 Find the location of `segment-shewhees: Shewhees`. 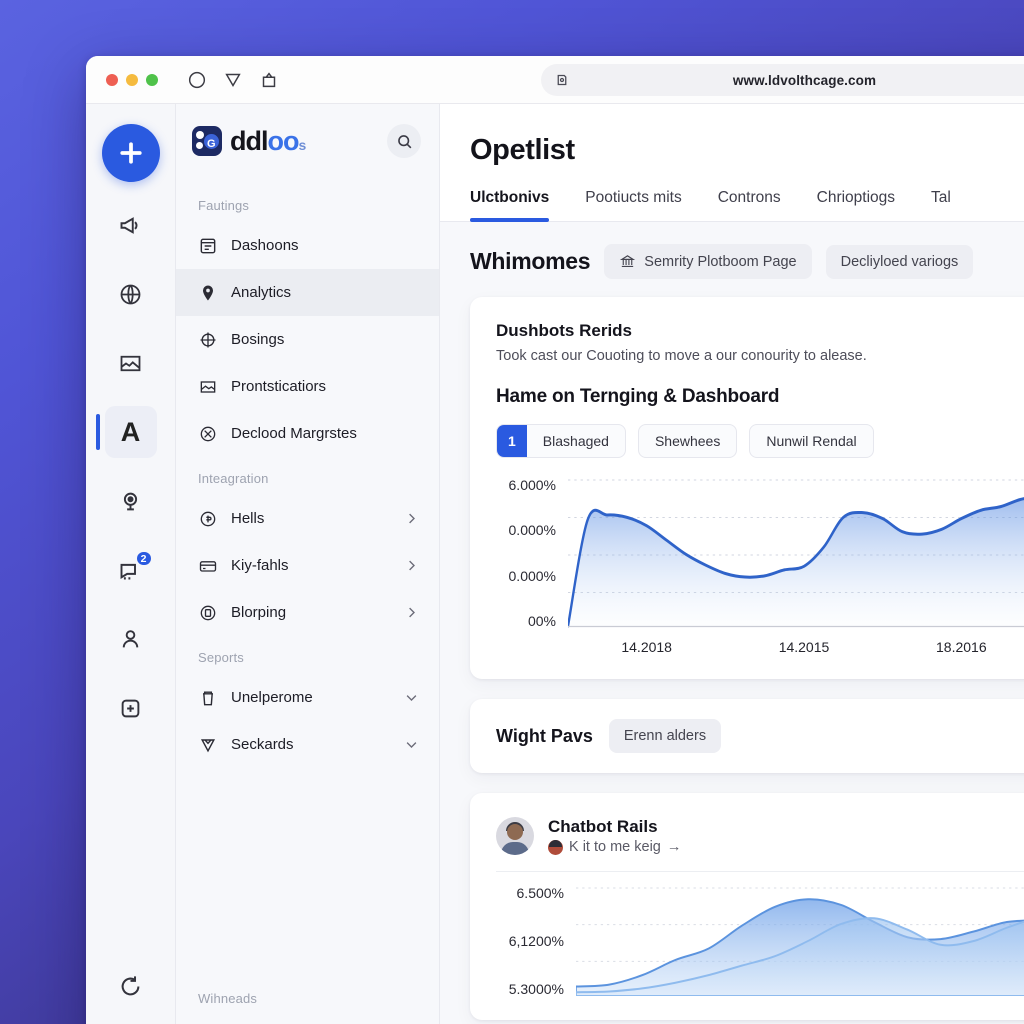

segment-shewhees: Shewhees is located at coordinates (687, 441).